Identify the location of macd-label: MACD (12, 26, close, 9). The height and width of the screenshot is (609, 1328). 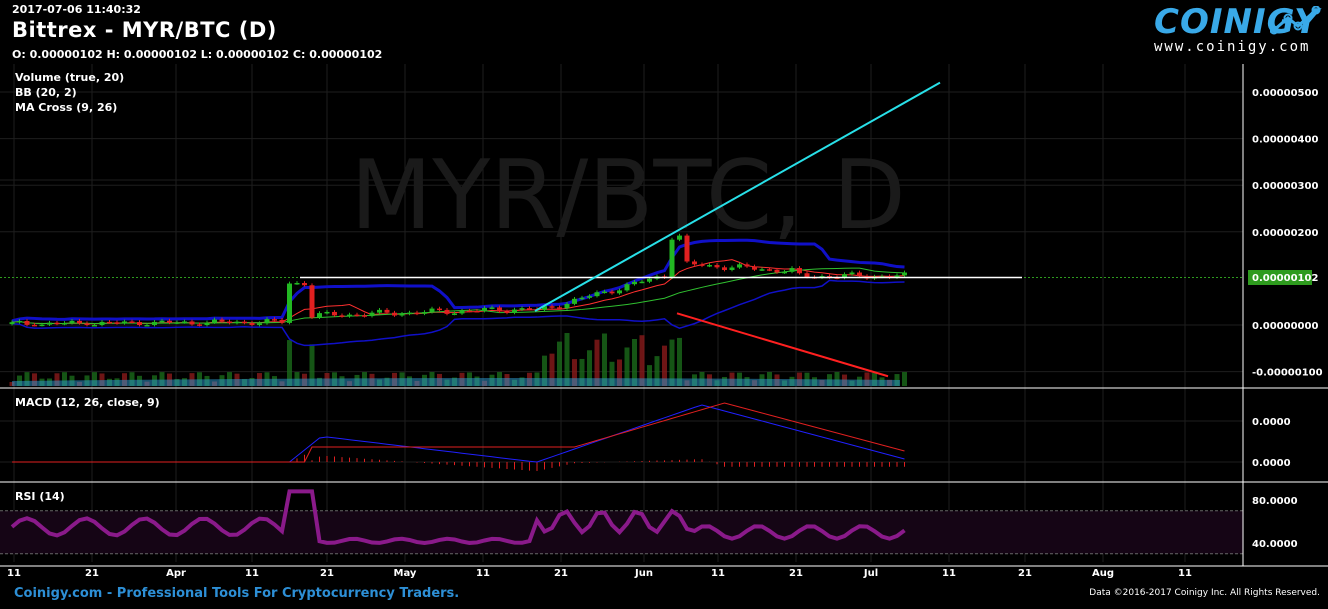
(87, 402).